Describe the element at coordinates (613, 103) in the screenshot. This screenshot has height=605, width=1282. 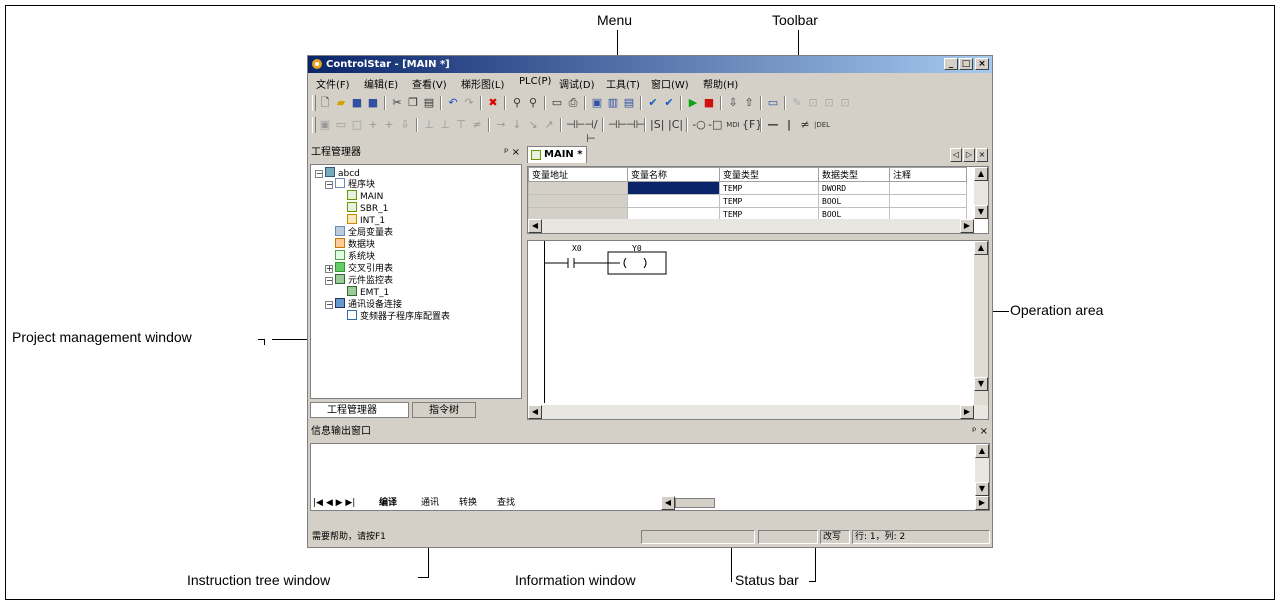
I see `view-split-icon: ▥` at that location.